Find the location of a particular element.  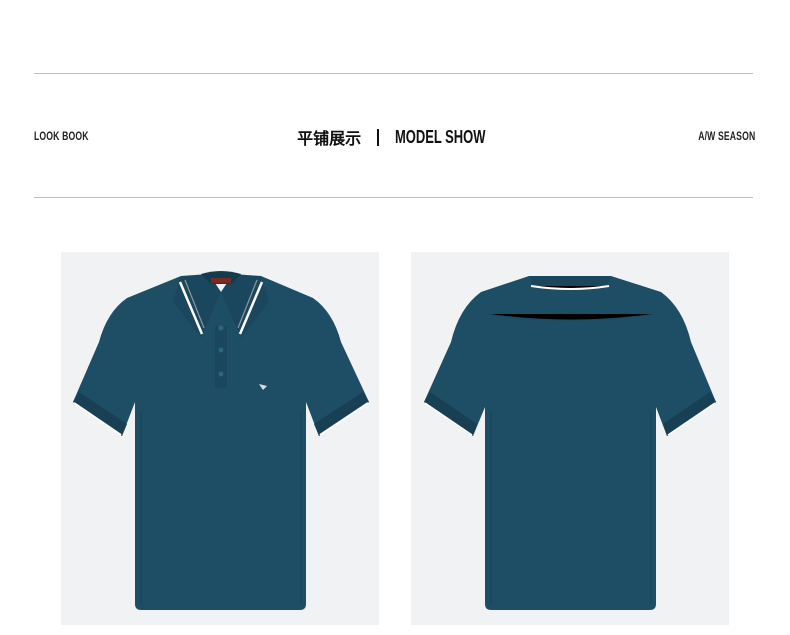

section-title-cn: 平铺展示 is located at coordinates (329, 138).